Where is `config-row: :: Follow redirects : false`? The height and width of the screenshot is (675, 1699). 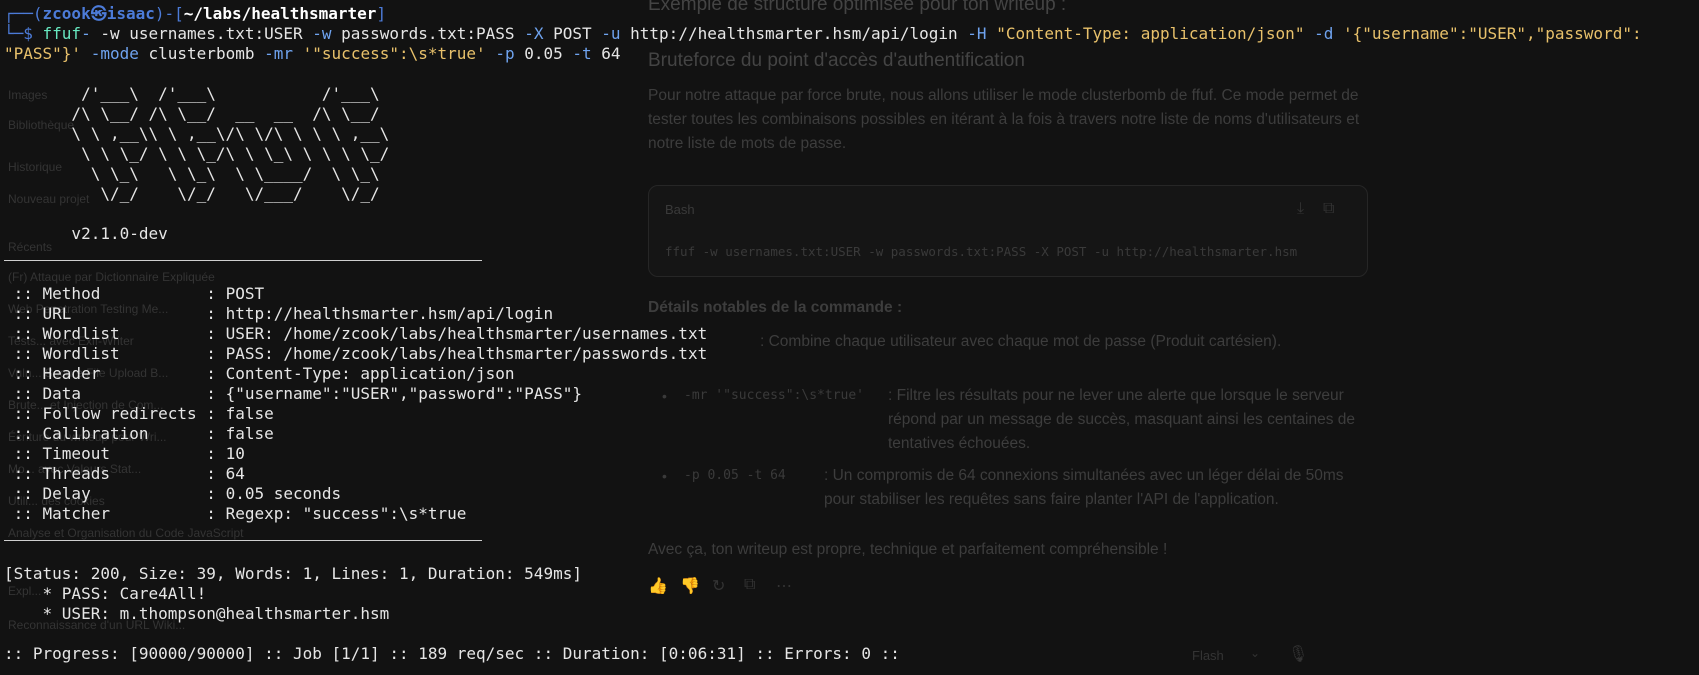
config-row: :: Follow redirects : false is located at coordinates (139, 413).